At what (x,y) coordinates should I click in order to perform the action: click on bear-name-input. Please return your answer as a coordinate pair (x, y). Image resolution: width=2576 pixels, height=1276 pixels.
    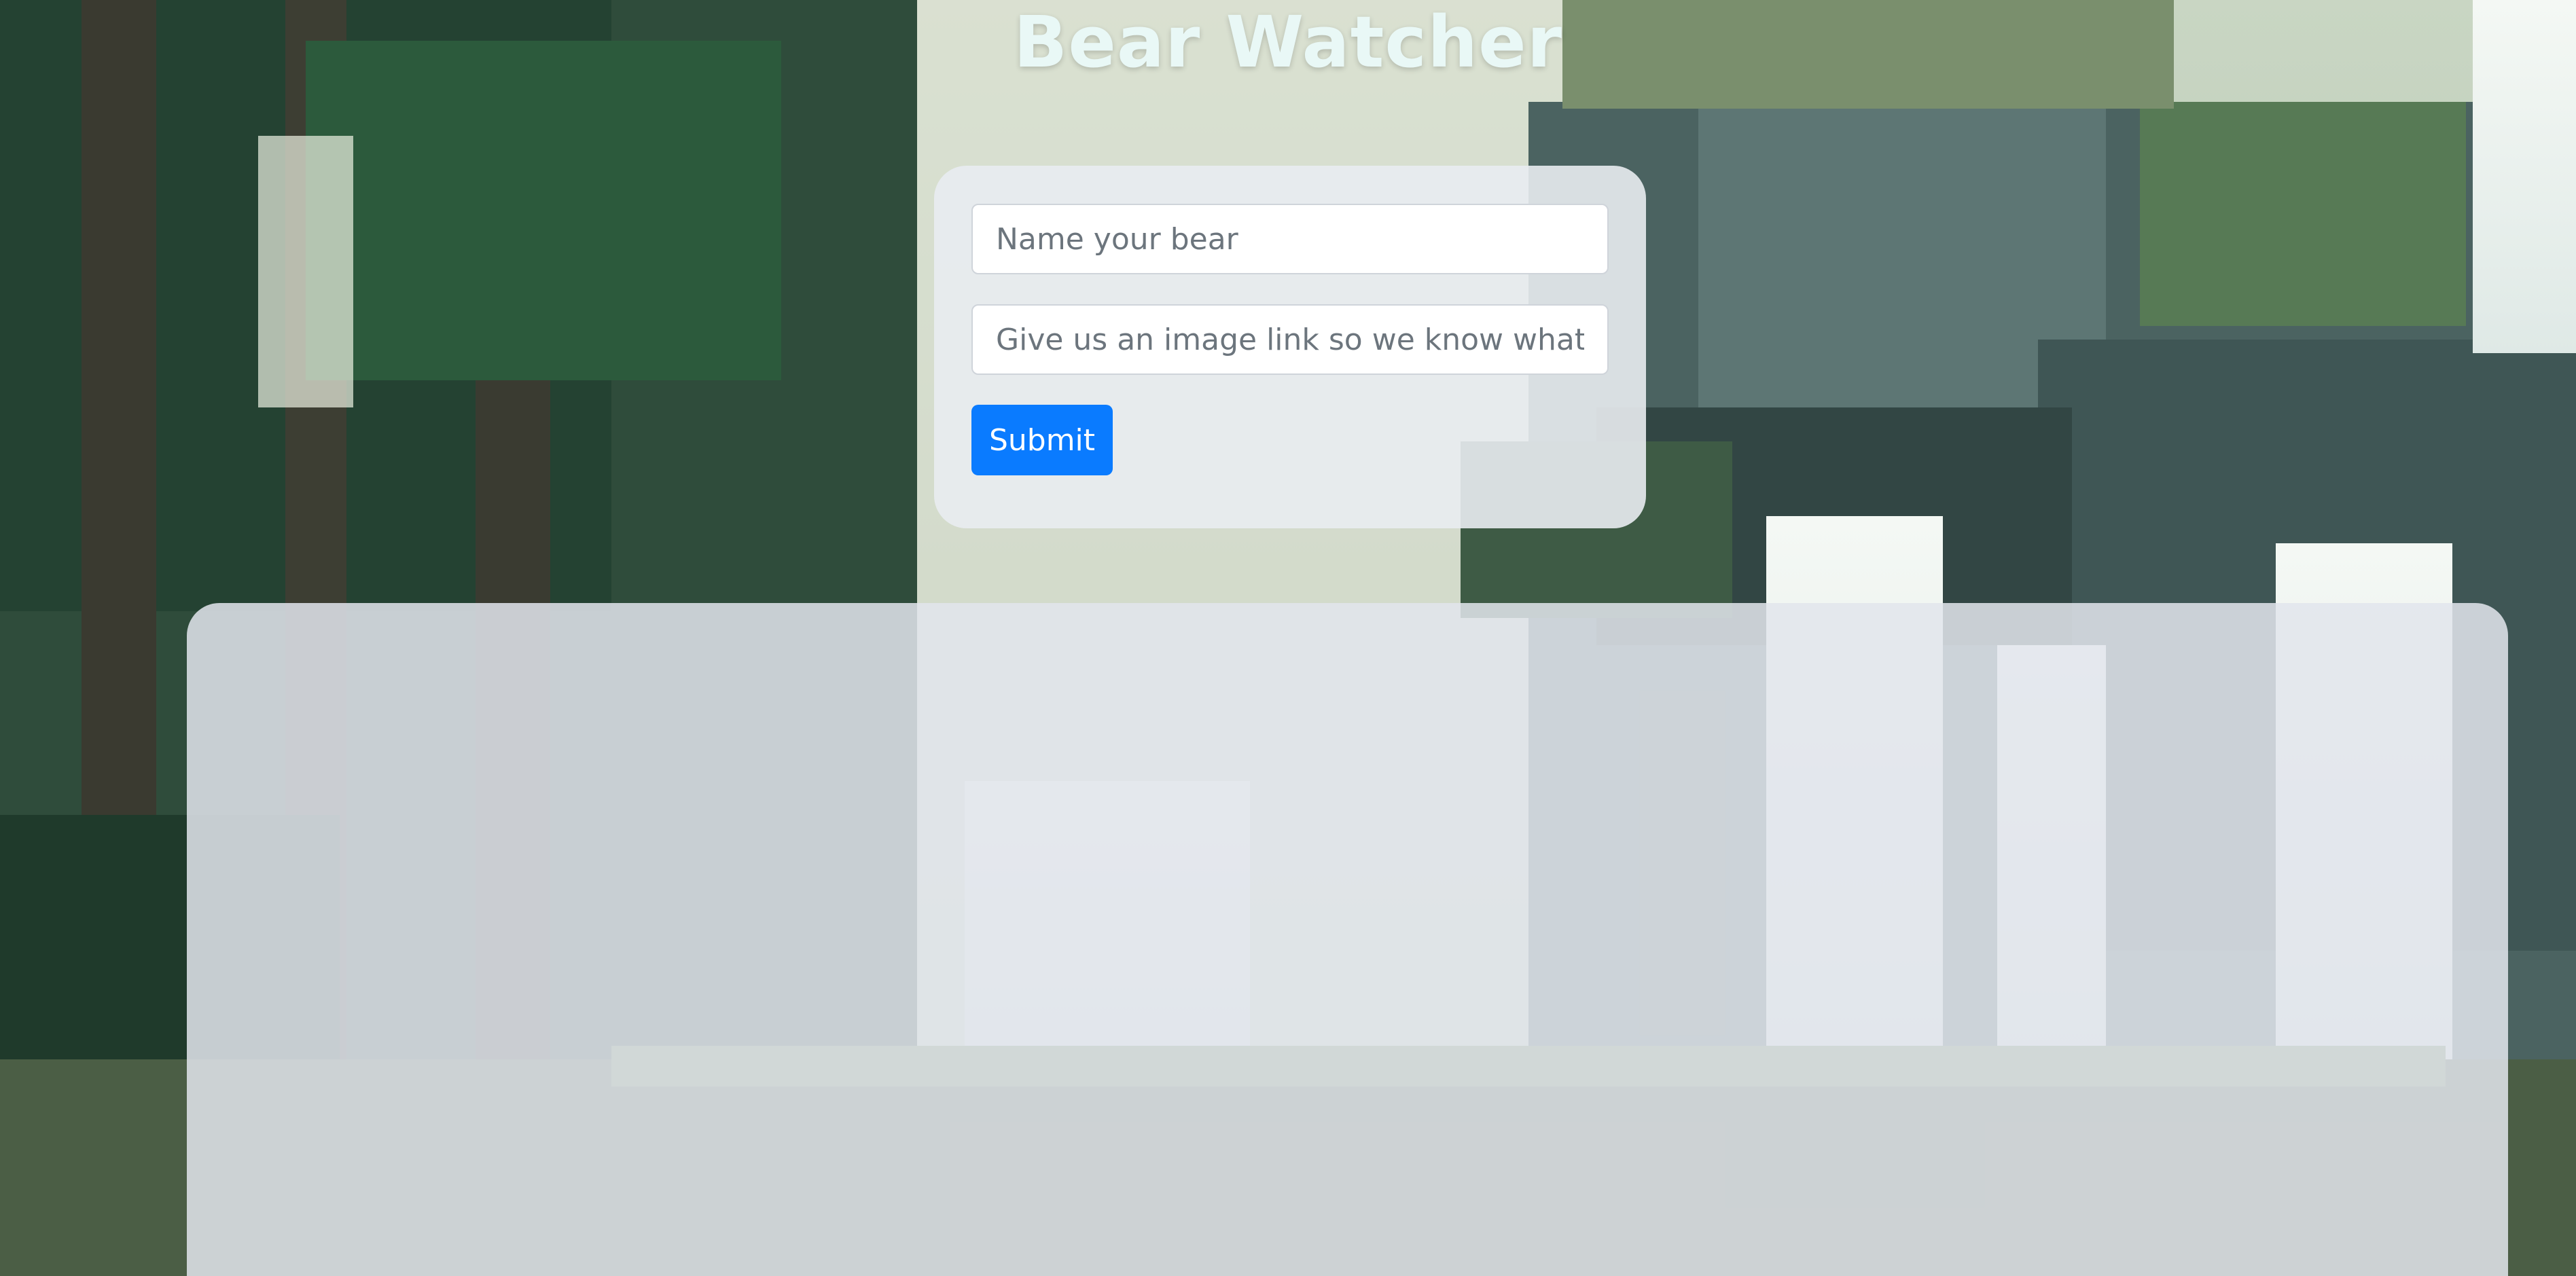
    Looking at the image, I should click on (1290, 239).